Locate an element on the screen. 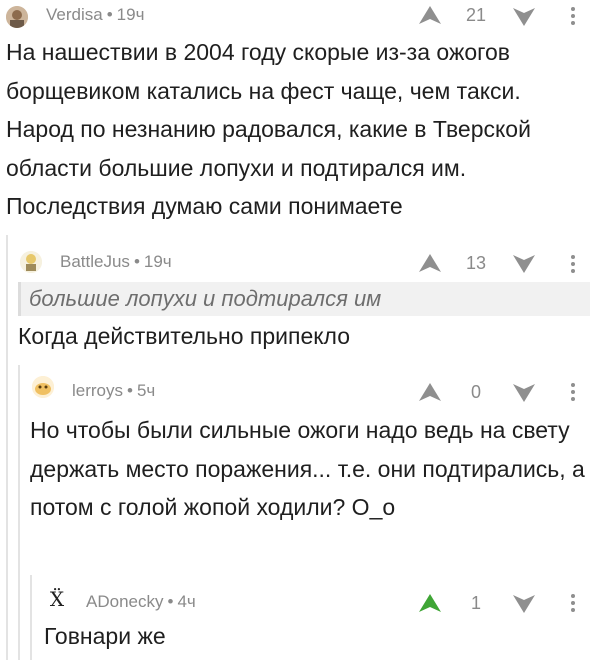 This screenshot has height=660, width=600. avatar-glyph: Ẍ is located at coordinates (57, 599).